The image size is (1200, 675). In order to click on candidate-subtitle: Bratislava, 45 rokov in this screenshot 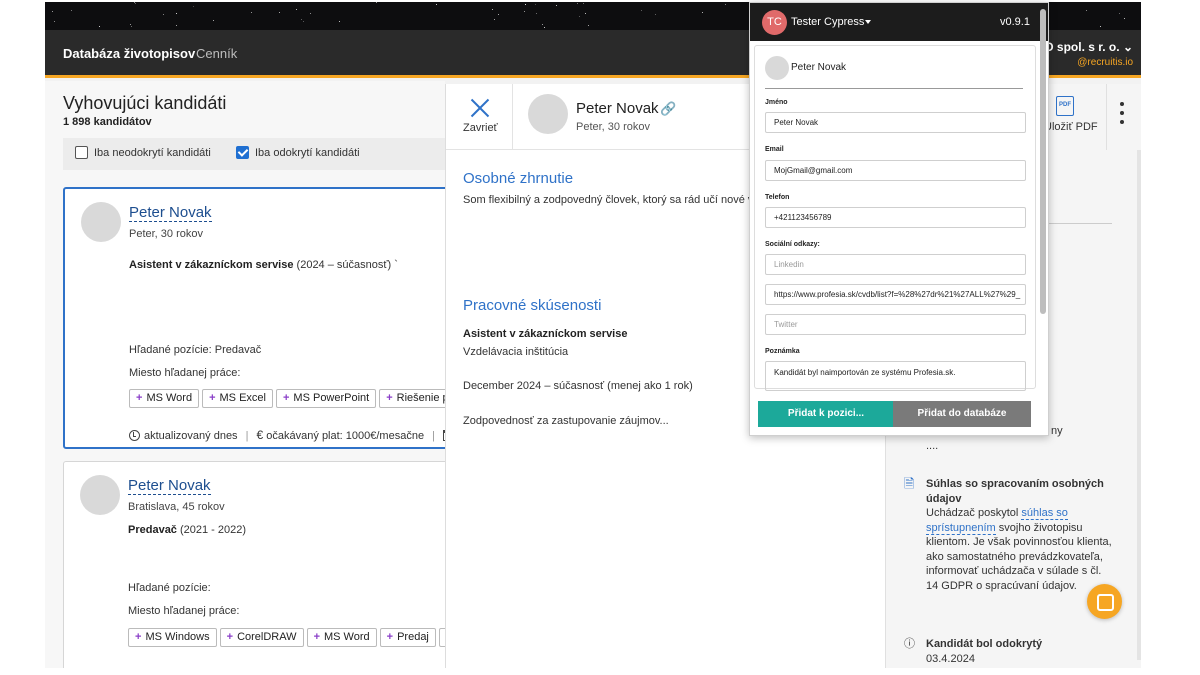, I will do `click(176, 507)`.